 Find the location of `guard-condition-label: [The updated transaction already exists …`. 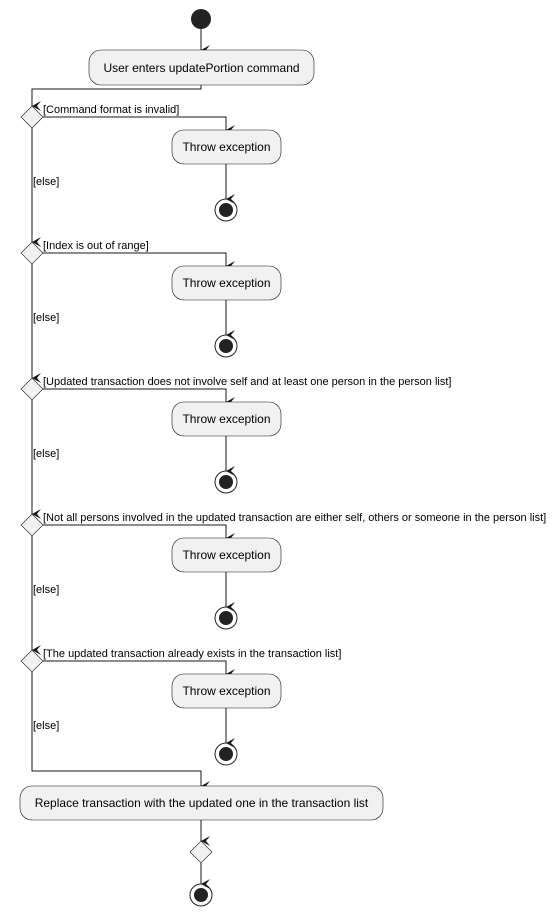

guard-condition-label: [The updated transaction already exists … is located at coordinates (192, 654).